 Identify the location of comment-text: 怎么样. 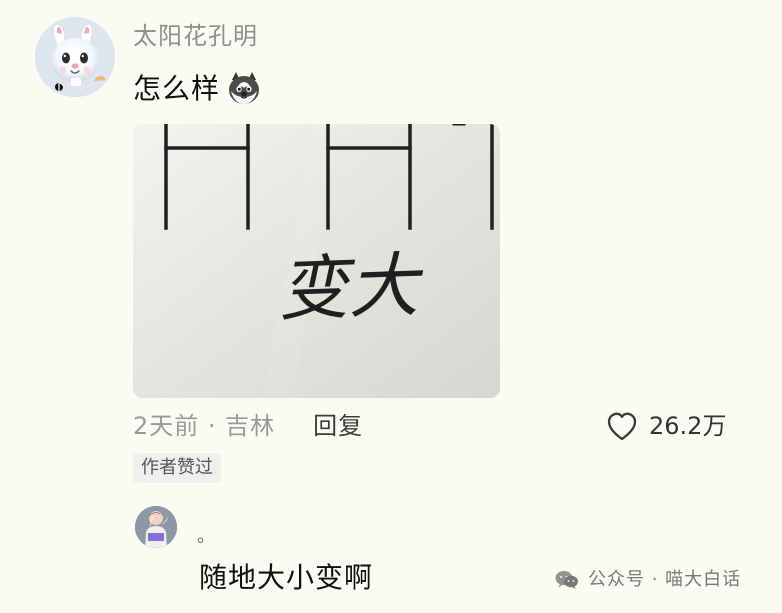
(177, 88).